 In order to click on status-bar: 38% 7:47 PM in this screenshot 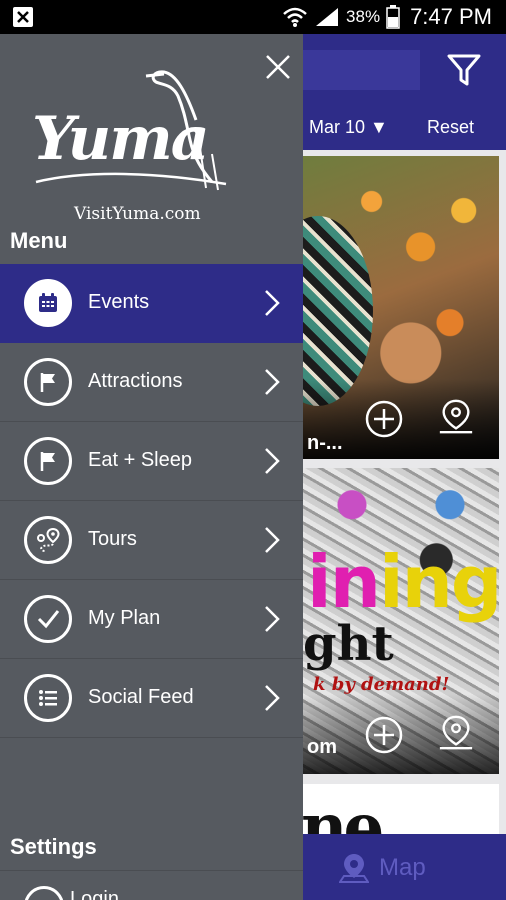, I will do `click(253, 17)`.